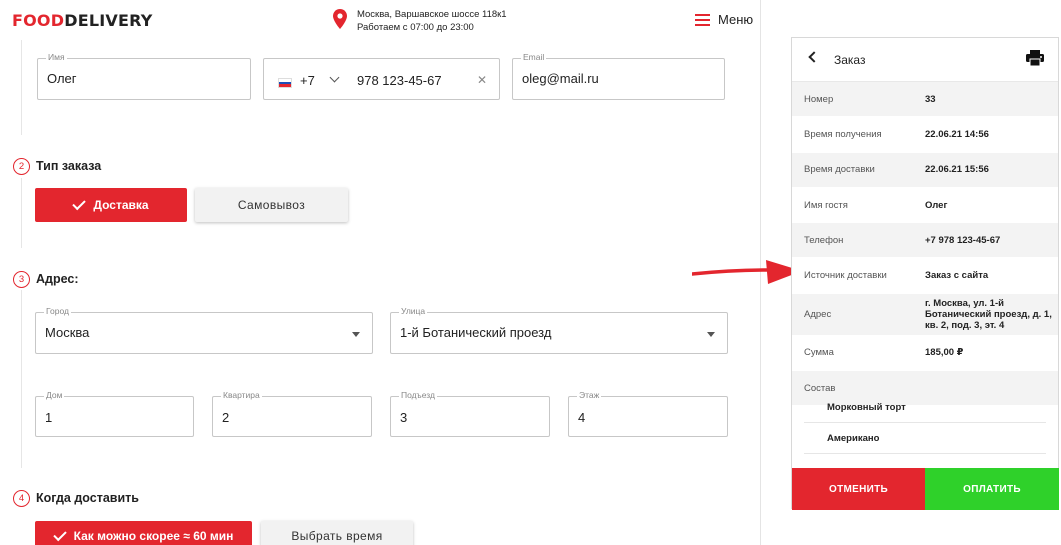 The height and width of the screenshot is (545, 1061). What do you see at coordinates (292, 413) in the screenshot?
I see `apartment-field: Квартира 2` at bounding box center [292, 413].